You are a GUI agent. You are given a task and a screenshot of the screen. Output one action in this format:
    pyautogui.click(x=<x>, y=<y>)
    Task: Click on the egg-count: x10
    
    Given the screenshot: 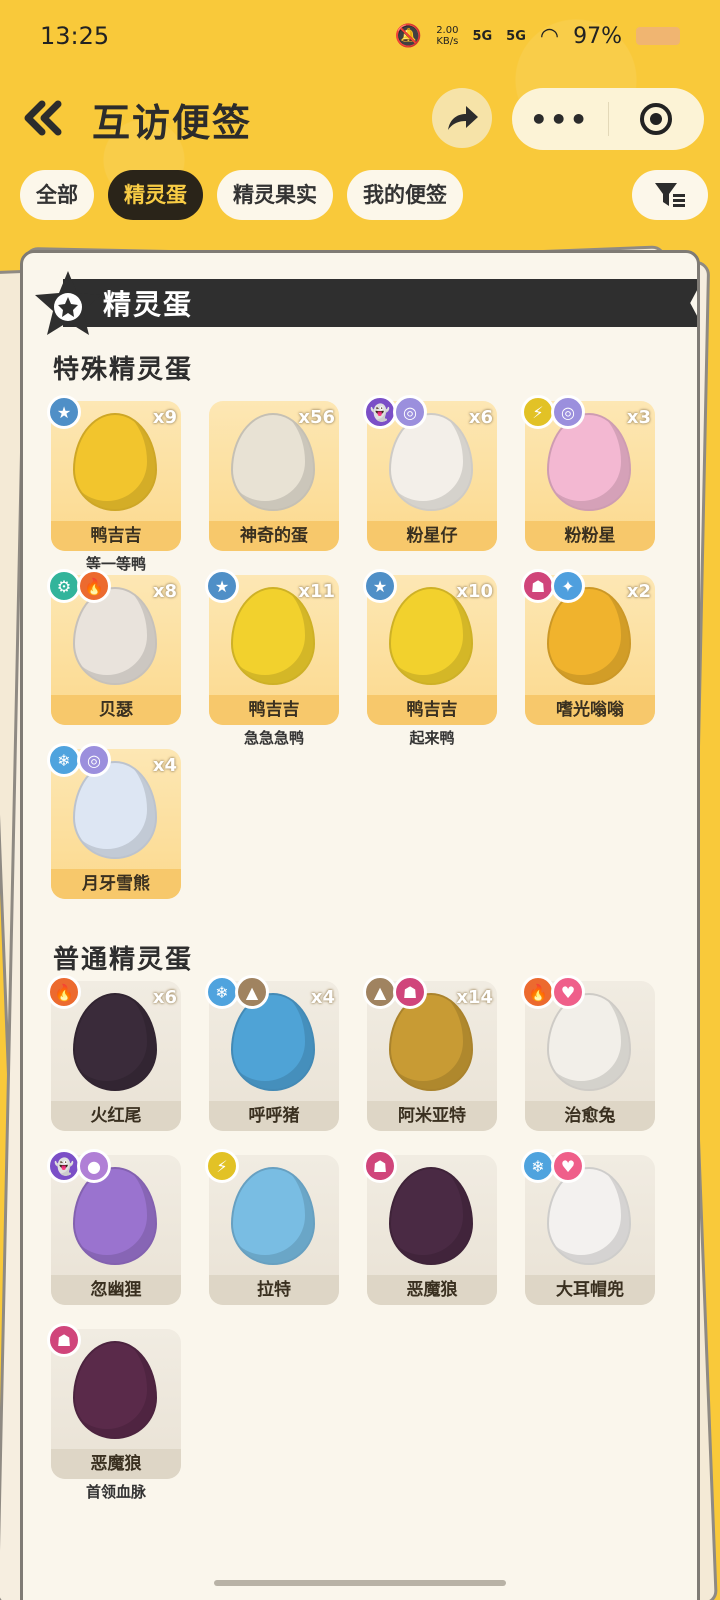 What is the action you would take?
    pyautogui.click(x=474, y=591)
    